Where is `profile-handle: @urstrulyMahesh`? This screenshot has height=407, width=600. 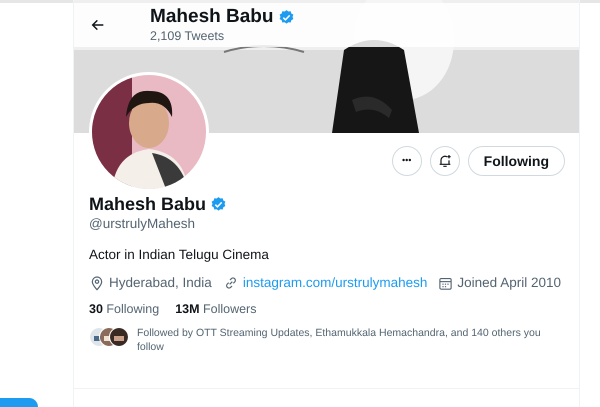 profile-handle: @urstrulyMahesh is located at coordinates (142, 224).